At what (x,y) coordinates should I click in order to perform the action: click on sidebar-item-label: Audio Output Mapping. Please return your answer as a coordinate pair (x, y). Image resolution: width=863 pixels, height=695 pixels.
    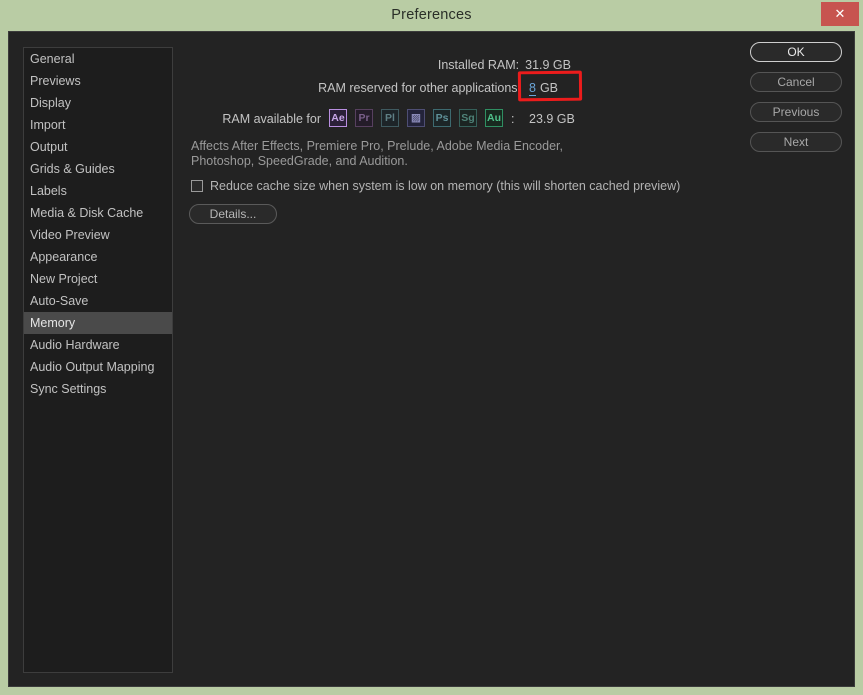
    Looking at the image, I should click on (92, 367).